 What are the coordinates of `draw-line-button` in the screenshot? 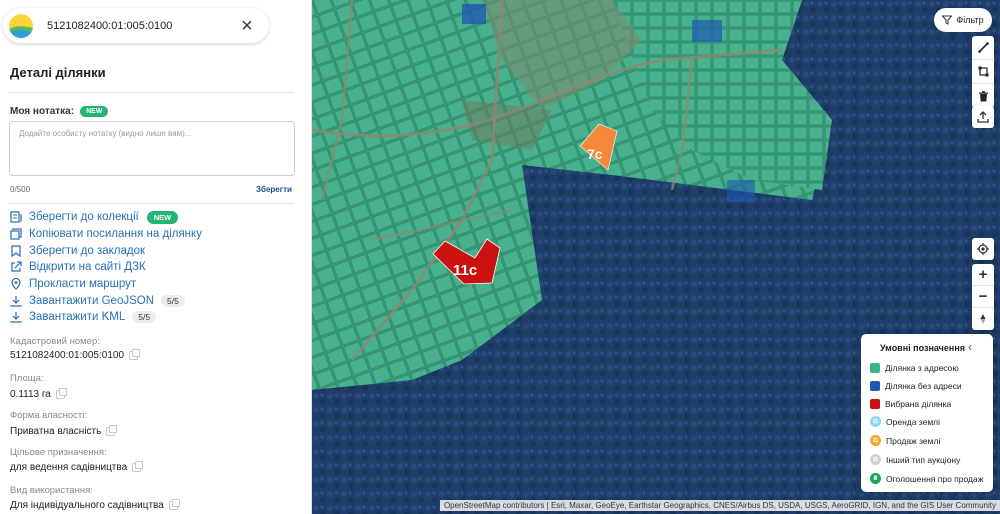 It's located at (983, 48).